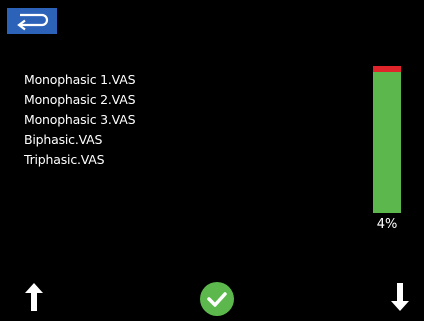 The image size is (424, 321). What do you see at coordinates (79, 140) in the screenshot?
I see `file-item: Biphasic.VAS` at bounding box center [79, 140].